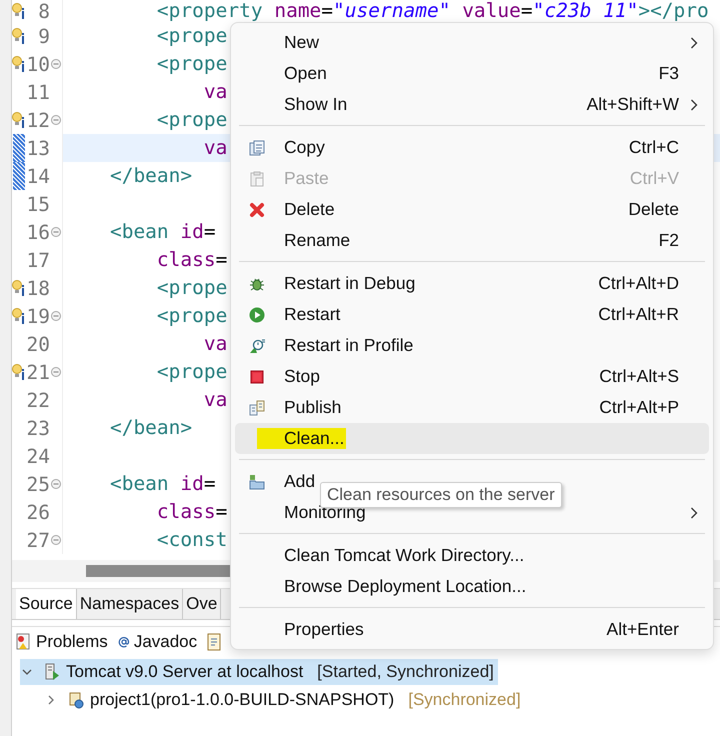 Image resolution: width=720 pixels, height=736 pixels. What do you see at coordinates (38, 288) in the screenshot?
I see `line-number: 18` at bounding box center [38, 288].